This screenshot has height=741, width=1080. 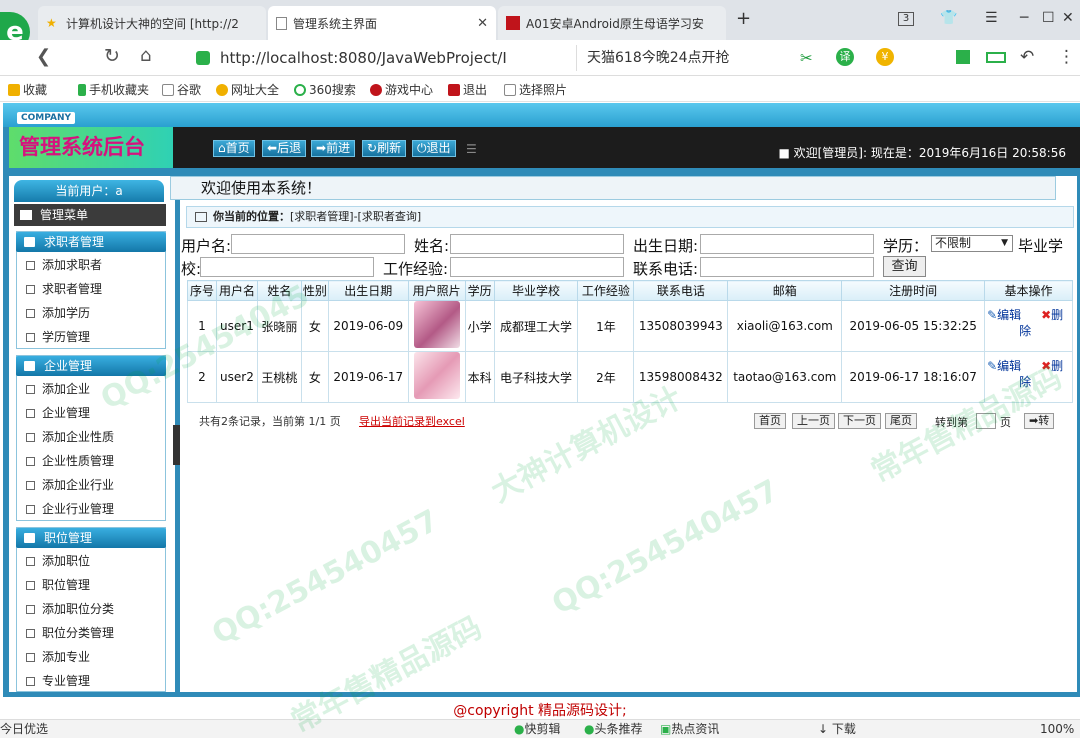 I want to click on browser-status-bar: 今日优选 ●快剪辑 ●头条推荐 ▣热点资讯 ↓ 下载 100%, so click(x=540, y=728).